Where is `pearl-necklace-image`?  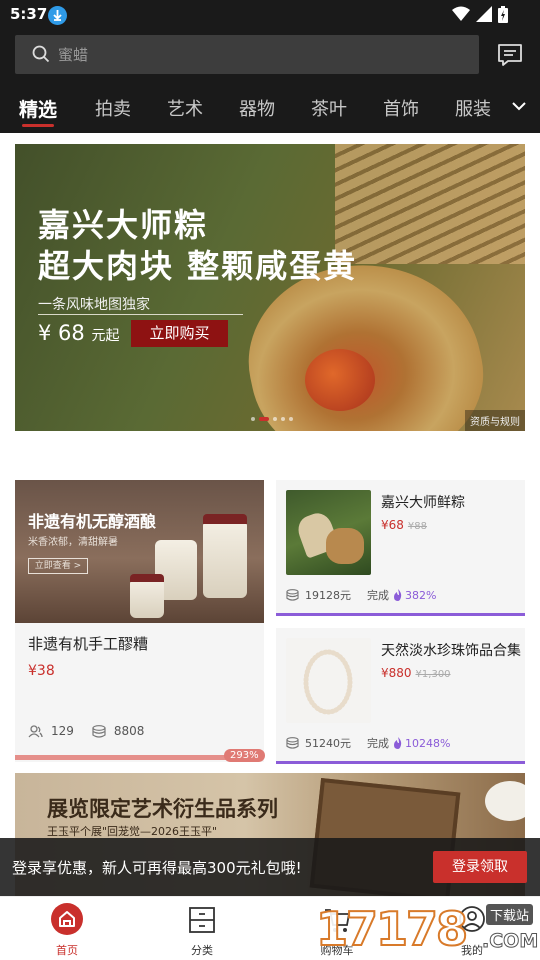
pearl-necklace-image is located at coordinates (328, 682).